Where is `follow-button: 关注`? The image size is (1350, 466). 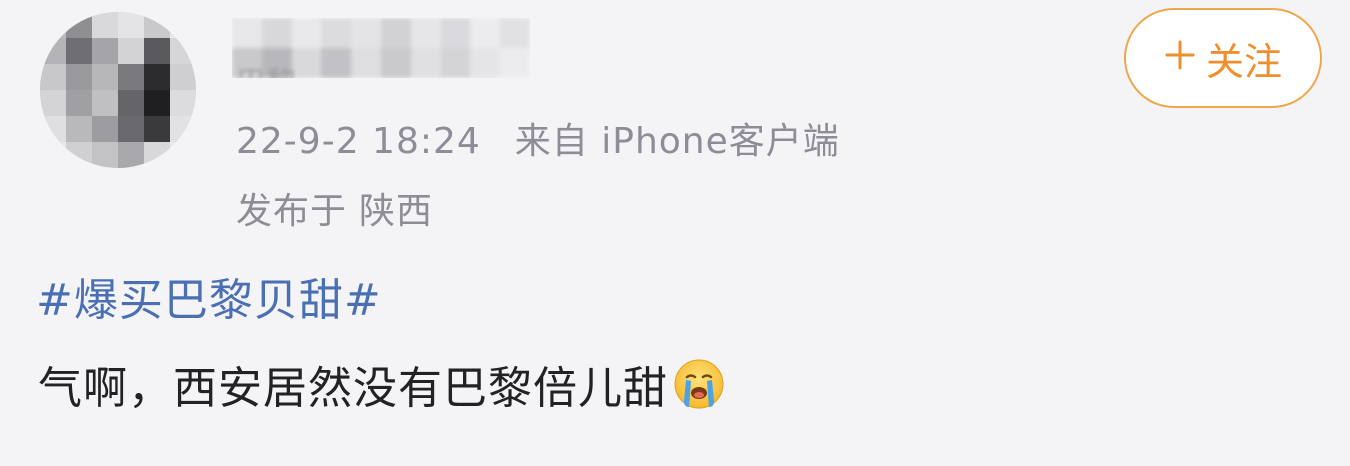
follow-button: 关注 is located at coordinates (1223, 58).